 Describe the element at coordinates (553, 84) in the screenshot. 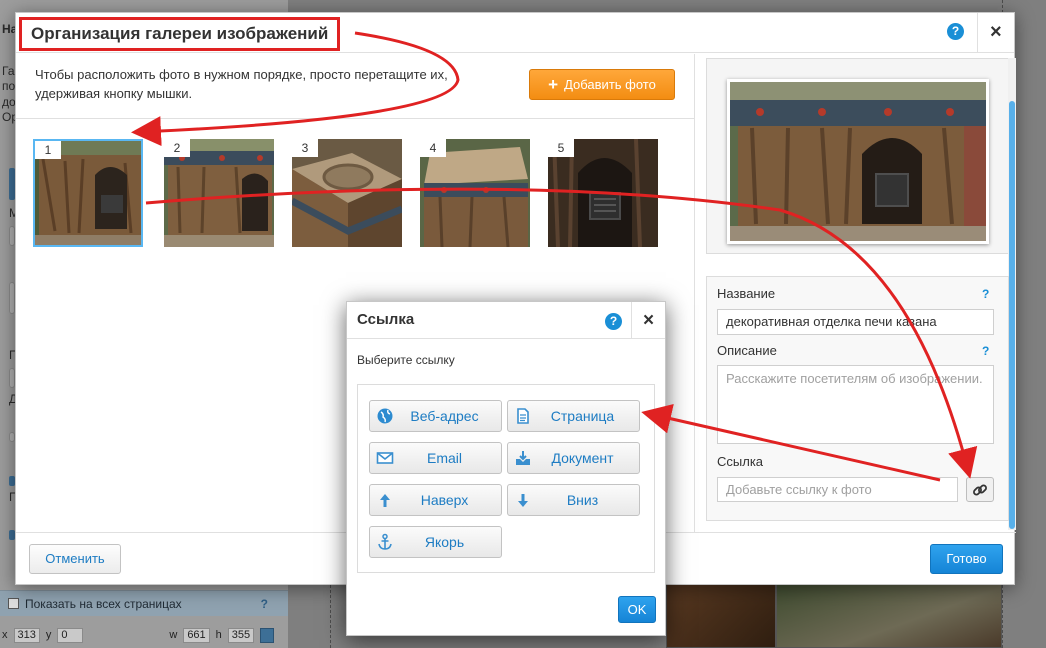

I see `plus-icon: +` at that location.